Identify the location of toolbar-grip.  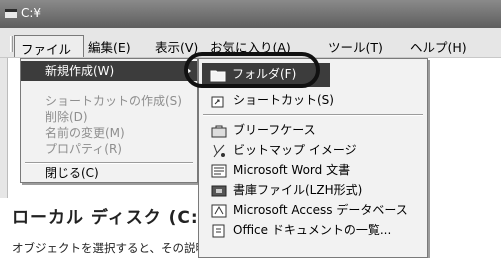
(11, 44).